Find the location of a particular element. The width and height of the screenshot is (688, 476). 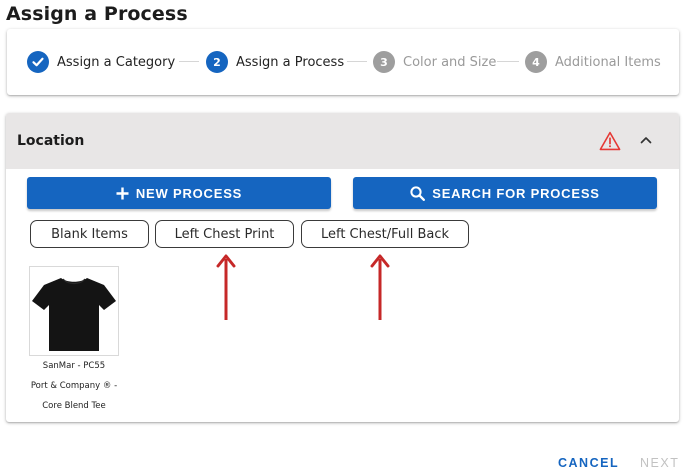

search-for-process-label: SEARCH FOR PROCESS is located at coordinates (516, 193).